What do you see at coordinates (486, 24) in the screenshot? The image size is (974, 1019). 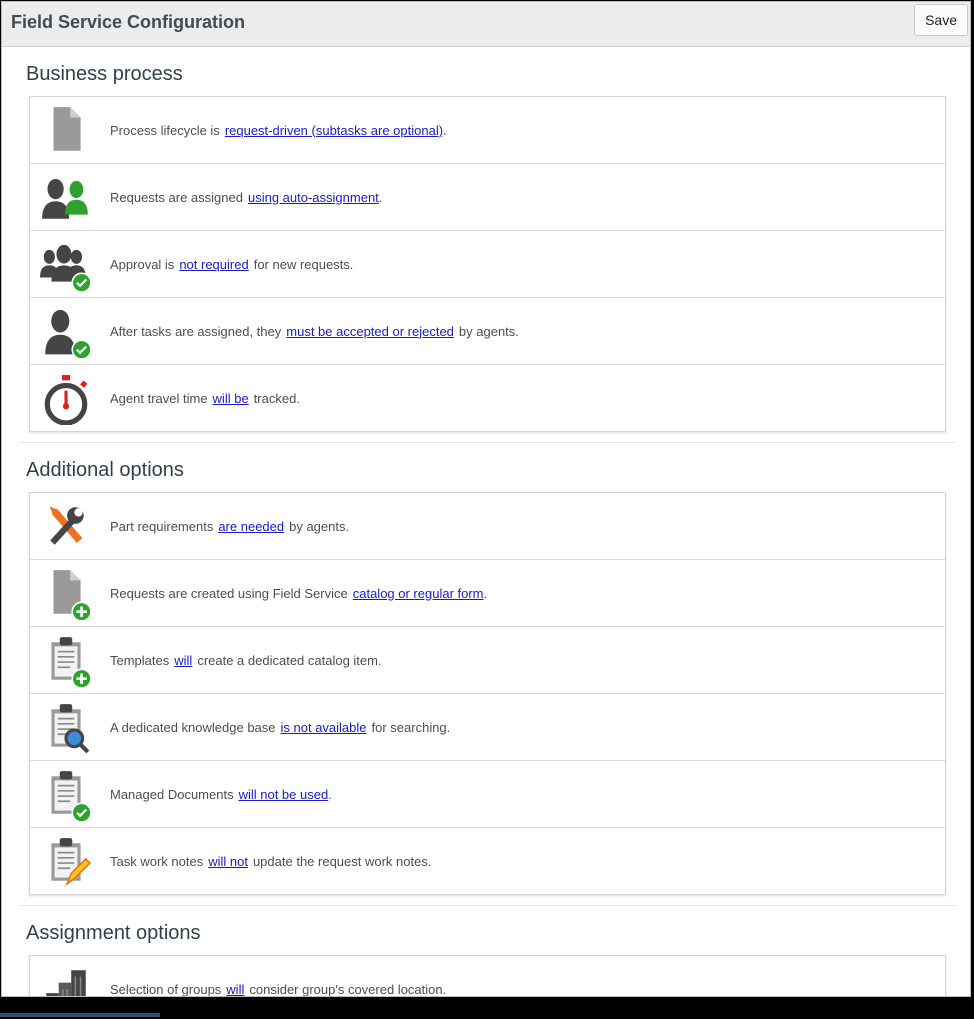 I see `page-header: Field Service Configuration Save` at bounding box center [486, 24].